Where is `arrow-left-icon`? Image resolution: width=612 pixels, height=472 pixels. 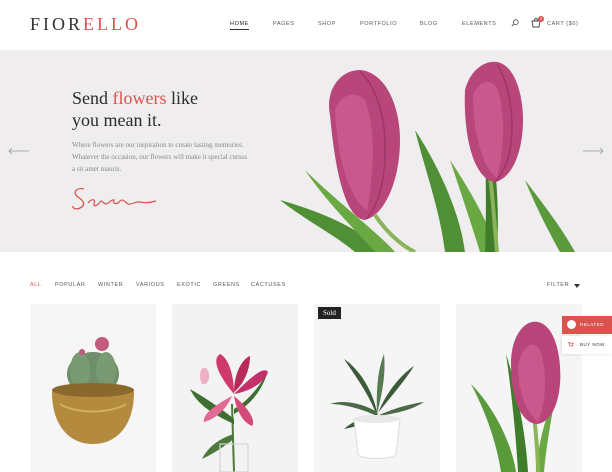
arrow-left-icon is located at coordinates (19, 151).